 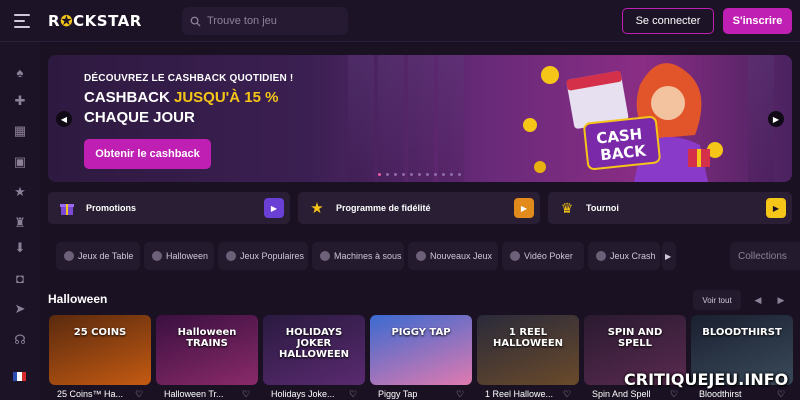 What do you see at coordinates (706, 379) in the screenshot?
I see `watermark: CRITIQUEJEU.INFO` at bounding box center [706, 379].